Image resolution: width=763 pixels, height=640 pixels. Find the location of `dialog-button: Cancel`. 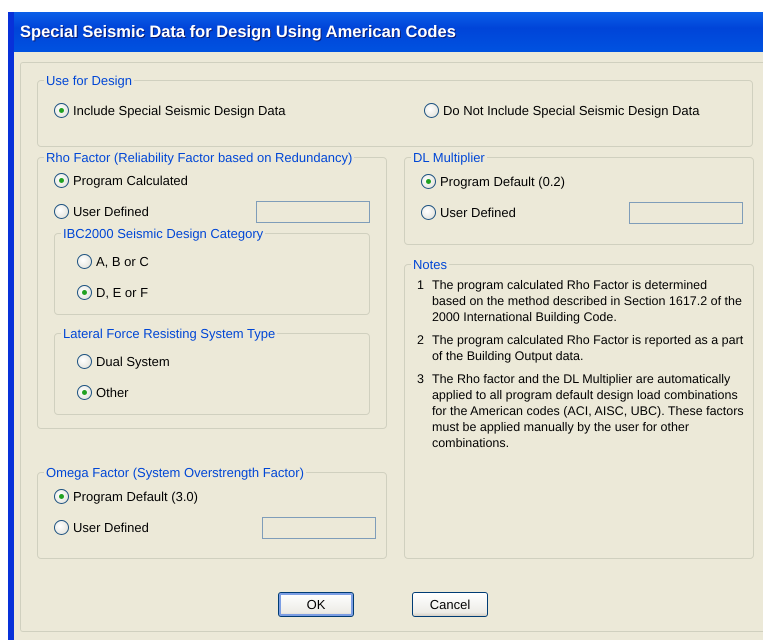

dialog-button: Cancel is located at coordinates (450, 604).